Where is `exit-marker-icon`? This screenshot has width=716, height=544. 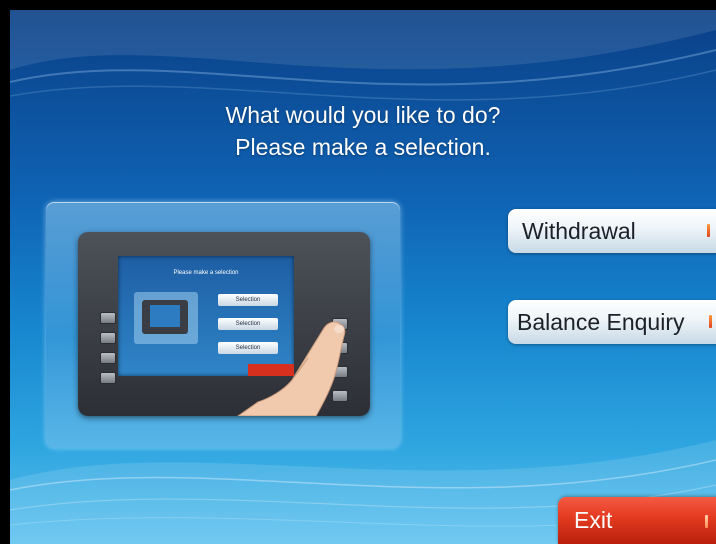 exit-marker-icon is located at coordinates (706, 521).